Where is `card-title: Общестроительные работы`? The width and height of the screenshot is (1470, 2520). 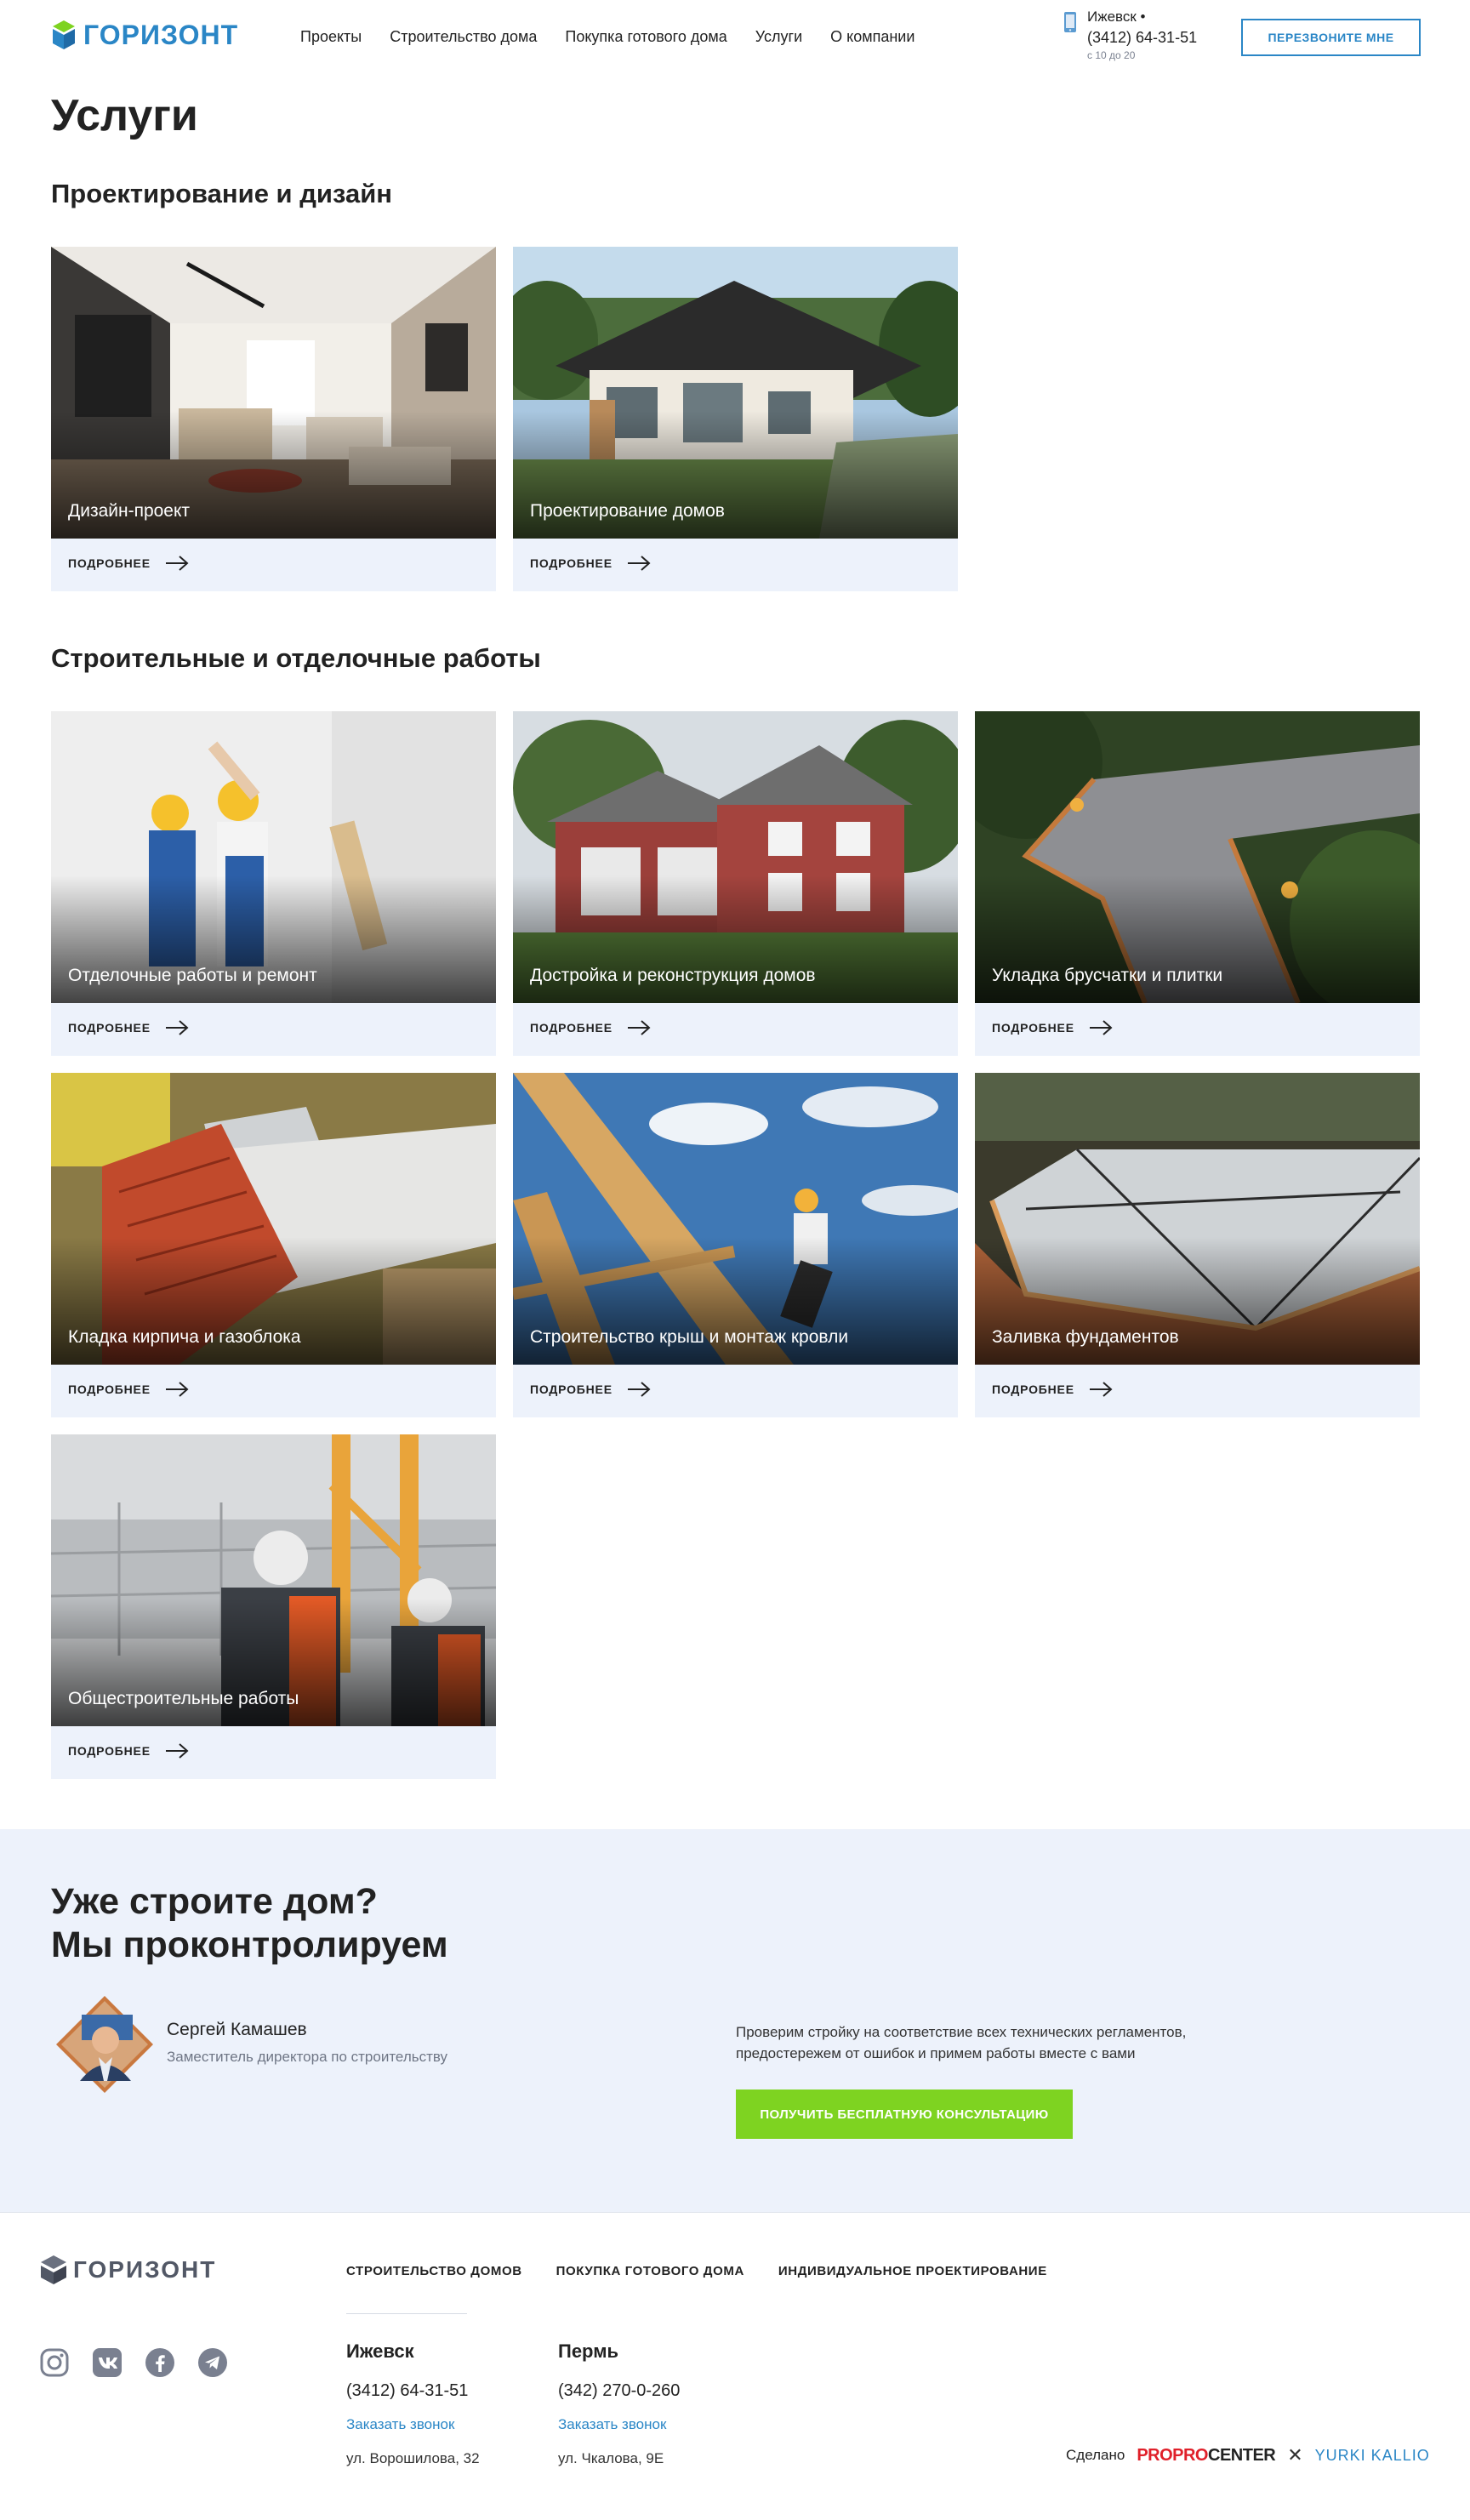 card-title: Общестроительные работы is located at coordinates (183, 1699).